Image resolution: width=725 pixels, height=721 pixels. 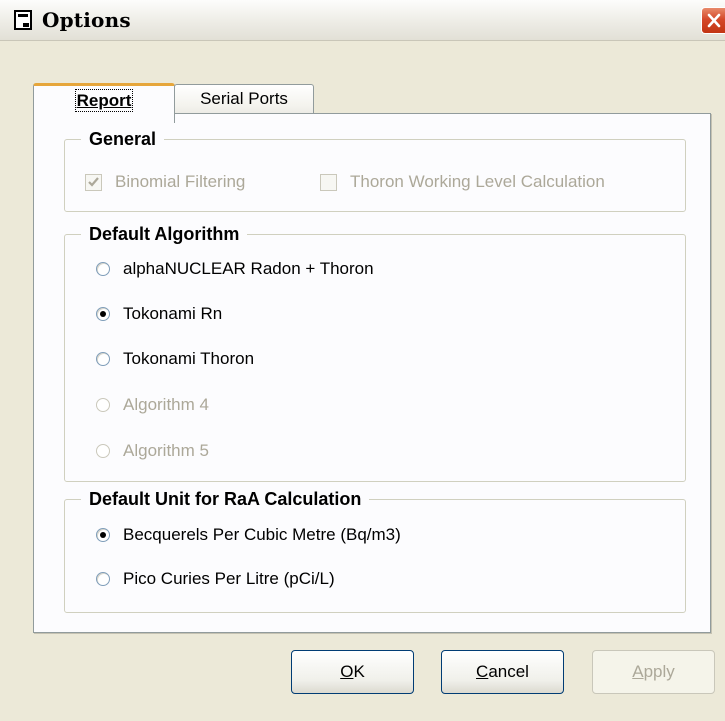 What do you see at coordinates (659, 671) in the screenshot?
I see `apply-label-rest: pply` at bounding box center [659, 671].